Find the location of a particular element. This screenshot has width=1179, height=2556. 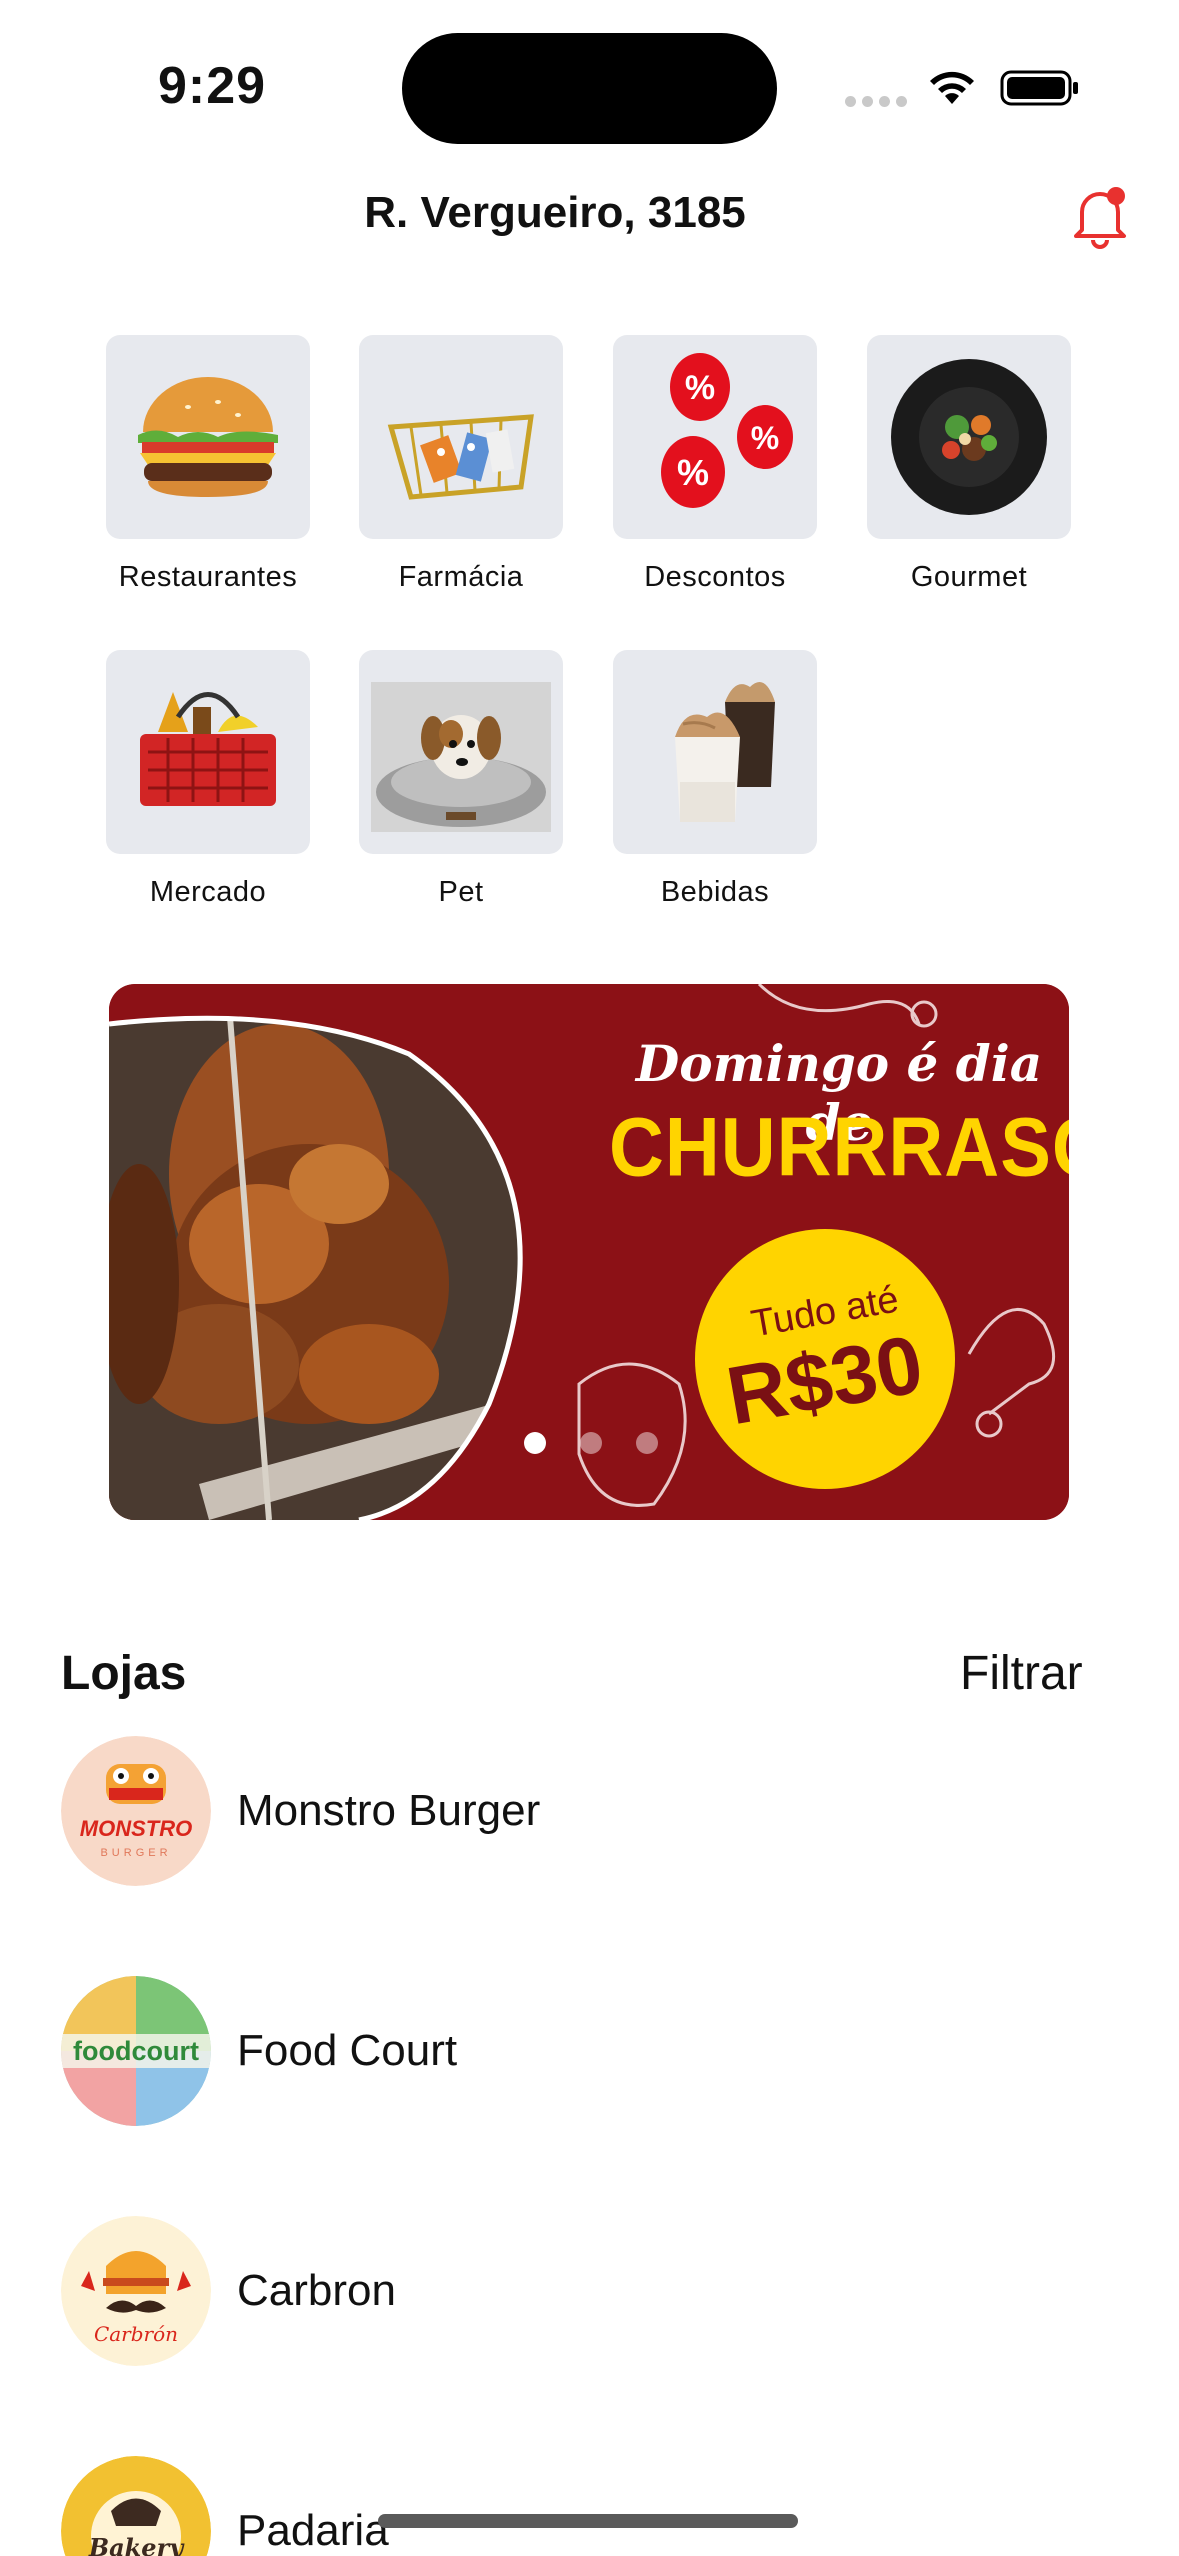

svg-text: Carbrón is located at coordinates (136, 2334).